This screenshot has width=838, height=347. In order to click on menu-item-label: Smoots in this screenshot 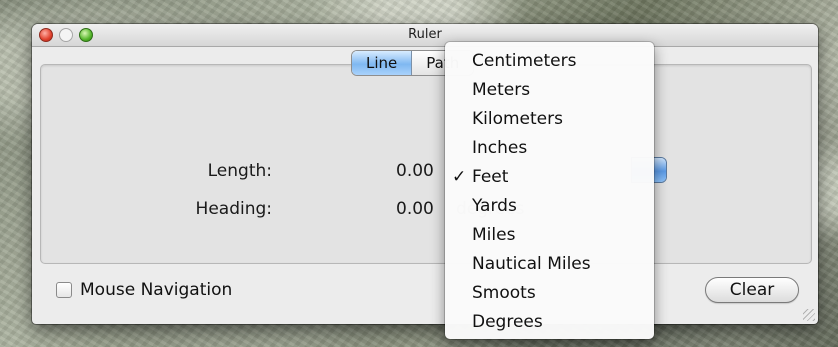, I will do `click(504, 293)`.